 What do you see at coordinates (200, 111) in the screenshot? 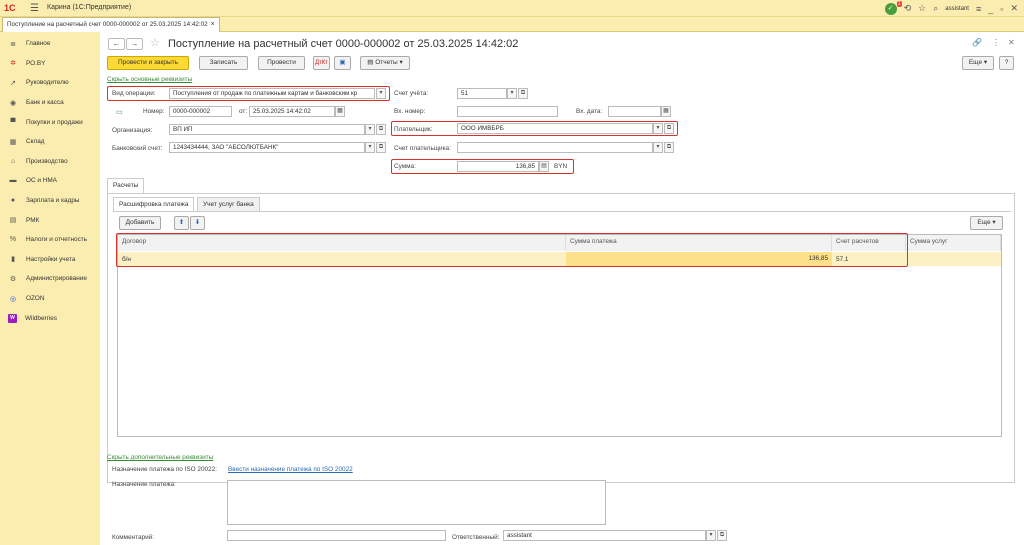
I see `number-field: 0000-000002` at bounding box center [200, 111].